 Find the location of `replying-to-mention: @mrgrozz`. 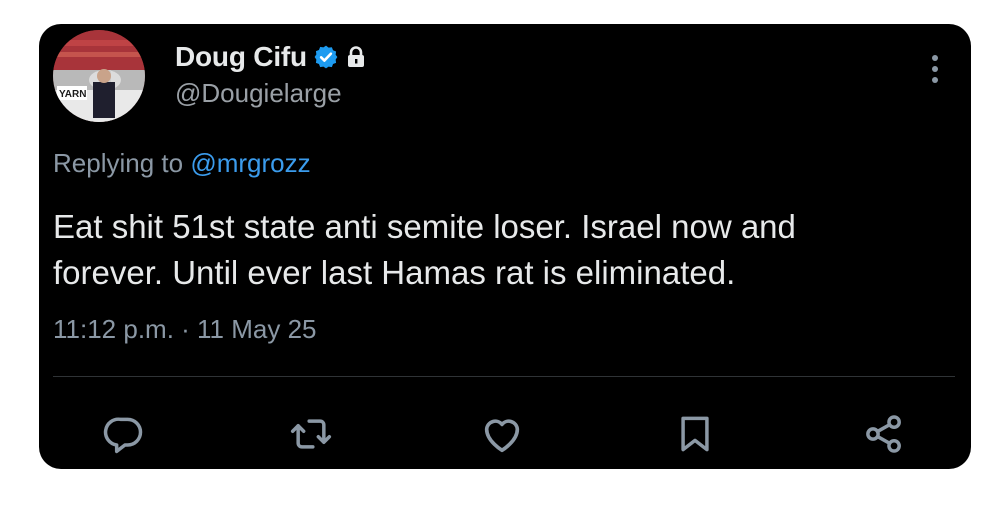

replying-to-mention: @mrgrozz is located at coordinates (250, 163).